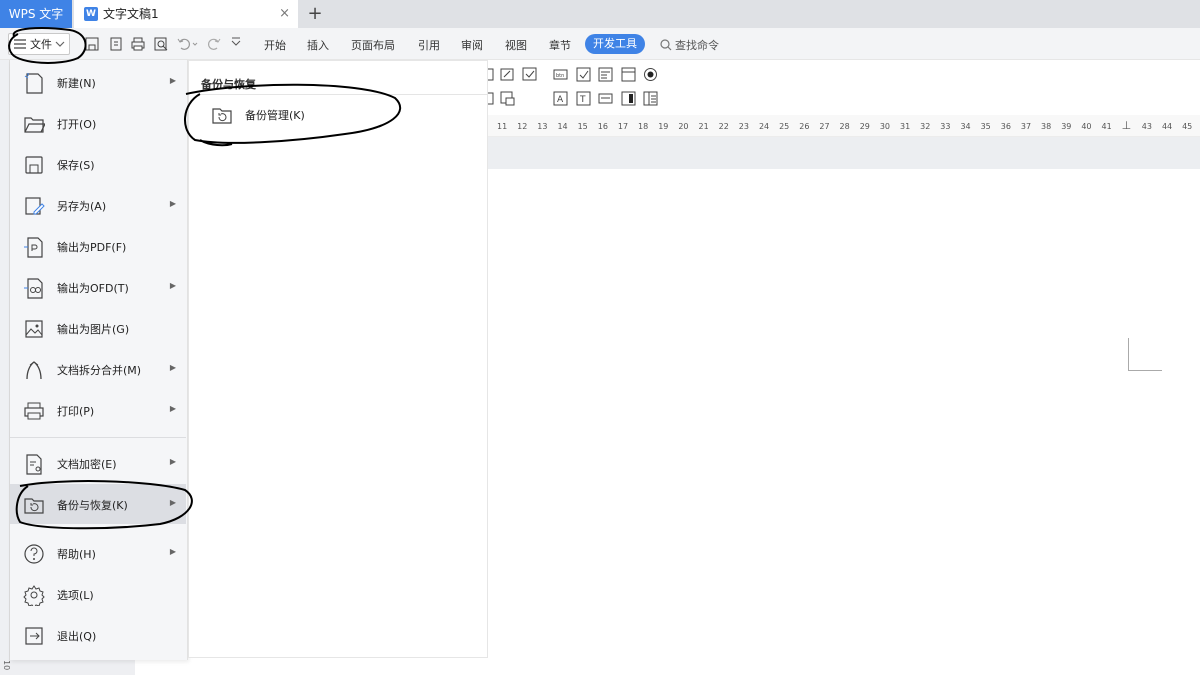  I want to click on ruler-tick: 43, so click(1146, 126).